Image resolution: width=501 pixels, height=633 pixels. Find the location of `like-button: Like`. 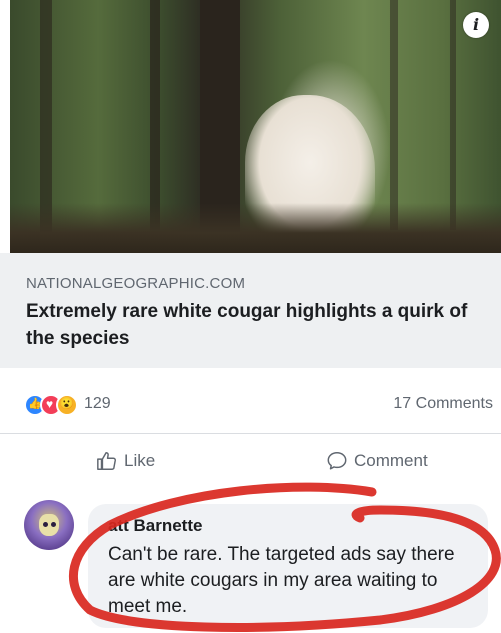

like-button: Like is located at coordinates (125, 461).